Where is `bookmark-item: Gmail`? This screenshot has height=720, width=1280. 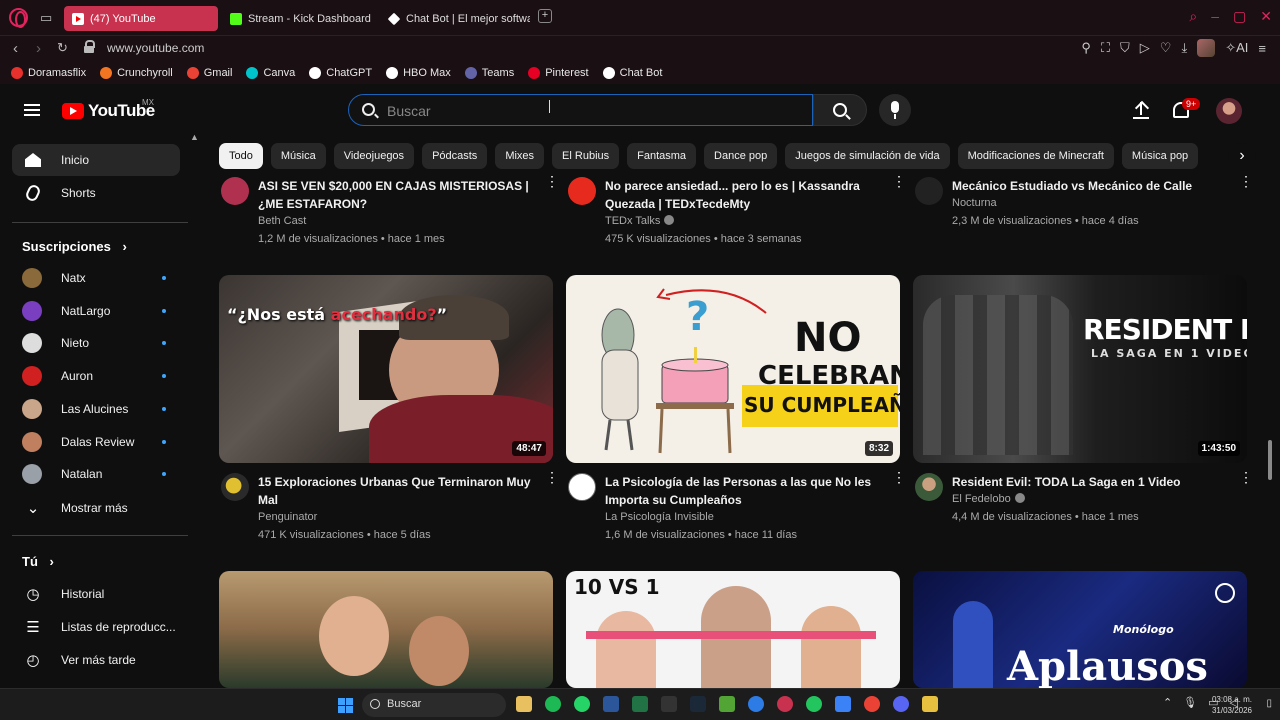
bookmark-item: Gmail is located at coordinates (209, 73).